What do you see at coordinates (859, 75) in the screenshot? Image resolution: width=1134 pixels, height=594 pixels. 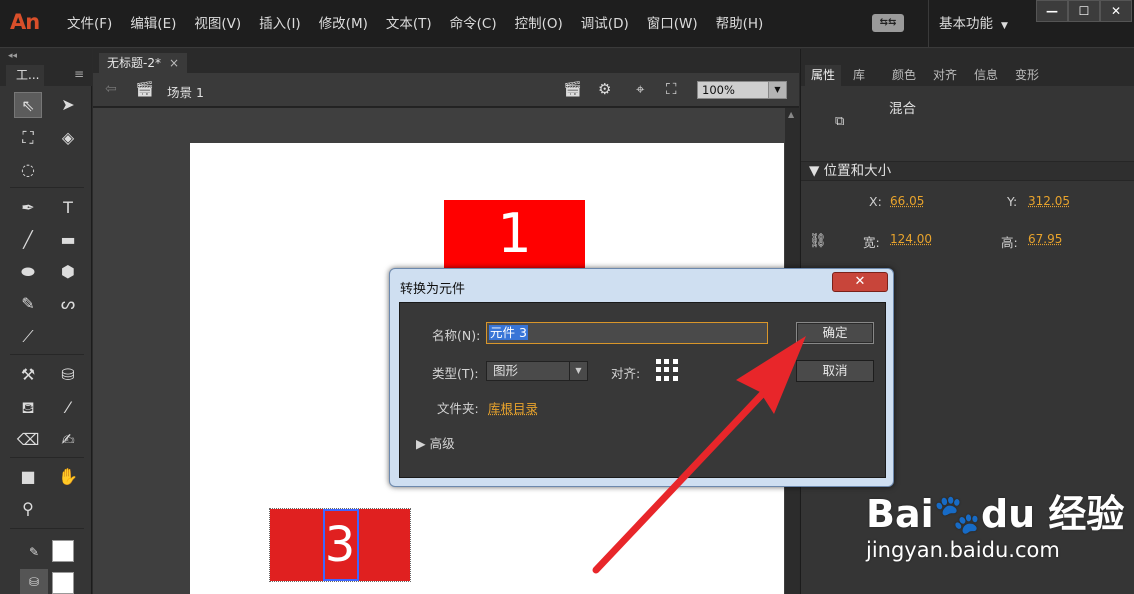 I see `tab-library: 库` at bounding box center [859, 75].